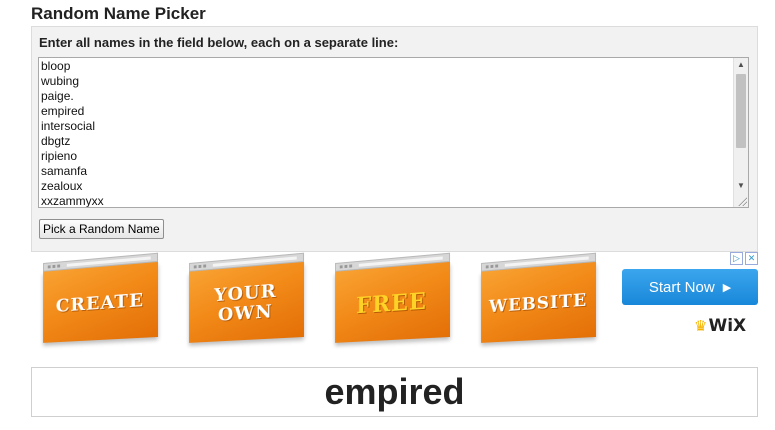 The height and width of the screenshot is (430, 775). I want to click on name-line: intersocial, so click(68, 126).